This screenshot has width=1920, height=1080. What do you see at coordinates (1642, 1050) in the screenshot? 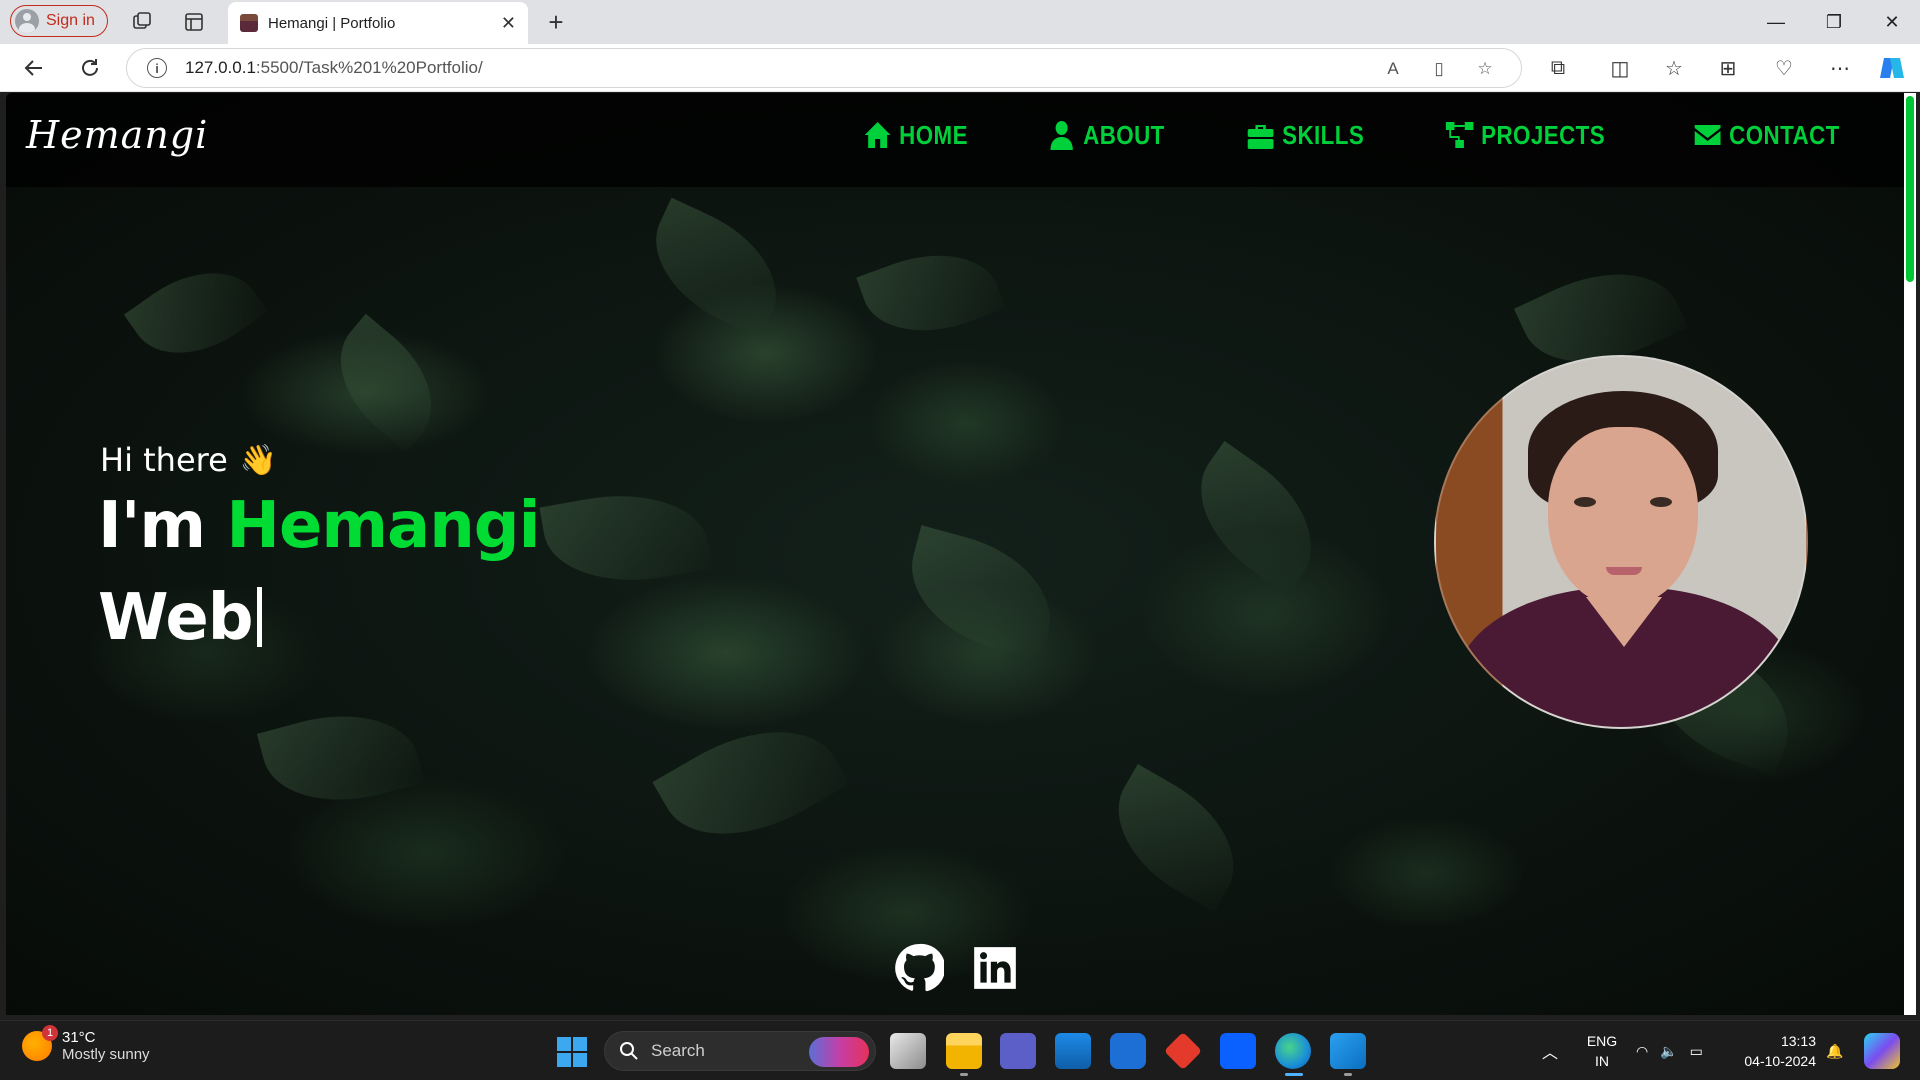
I see `wifi-icon: ◠` at bounding box center [1642, 1050].